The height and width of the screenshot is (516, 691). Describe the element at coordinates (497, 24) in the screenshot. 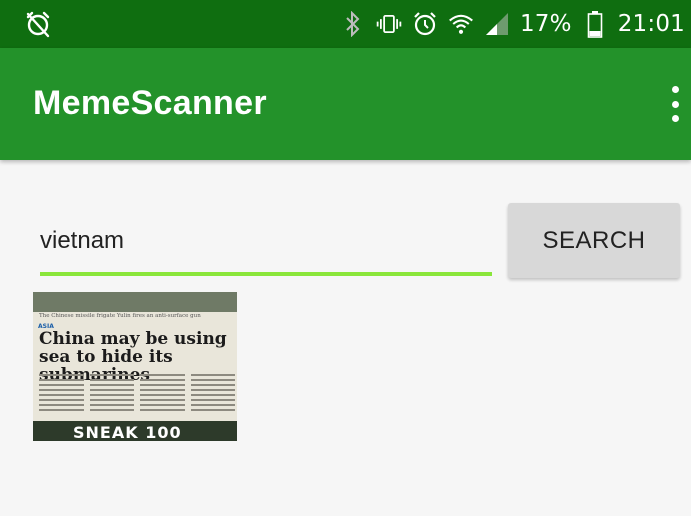

I see `signal-icon` at that location.